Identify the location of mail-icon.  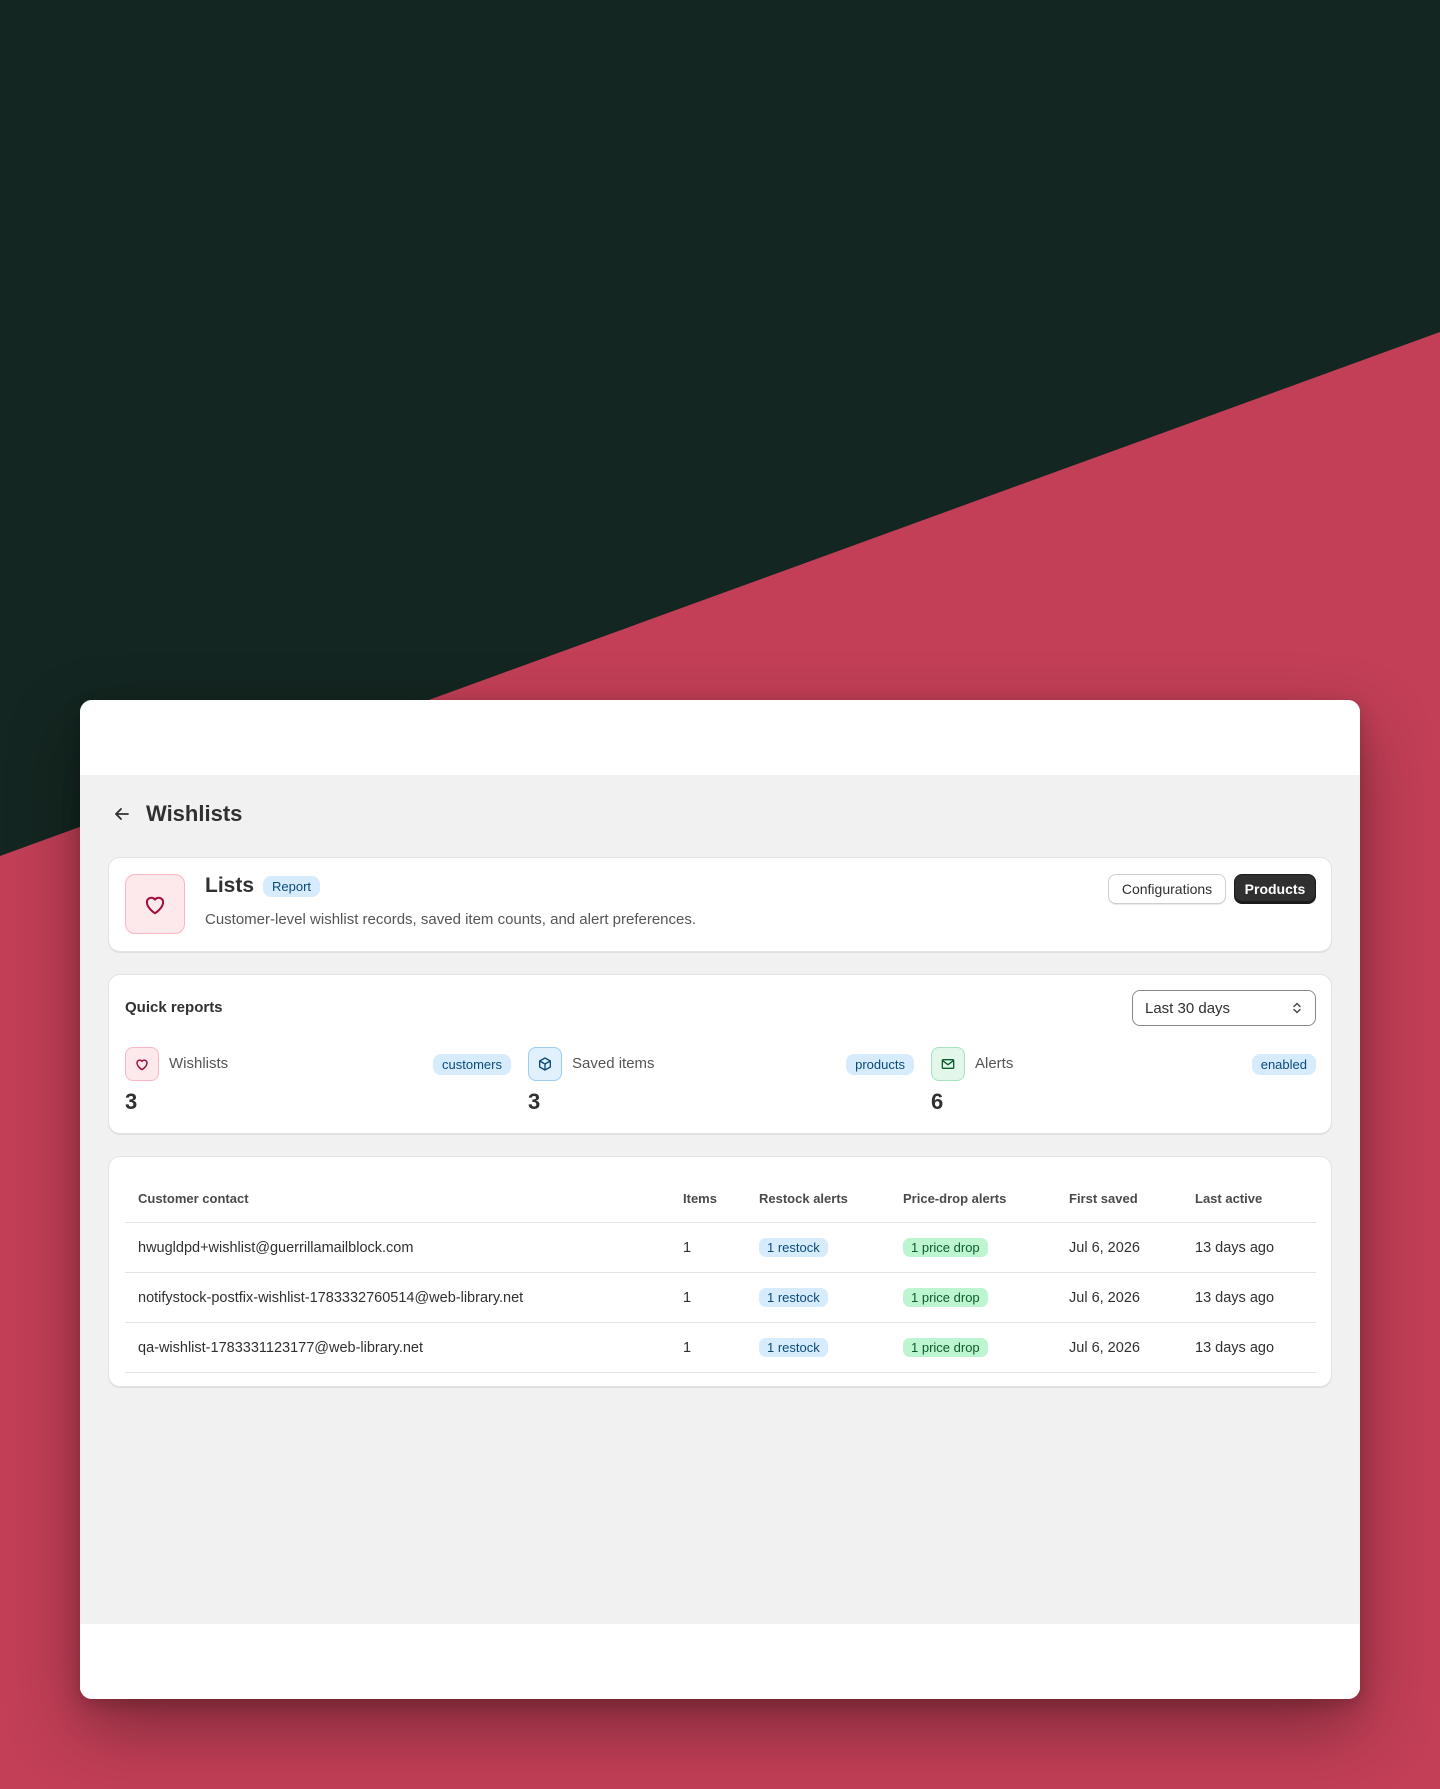
(948, 1064).